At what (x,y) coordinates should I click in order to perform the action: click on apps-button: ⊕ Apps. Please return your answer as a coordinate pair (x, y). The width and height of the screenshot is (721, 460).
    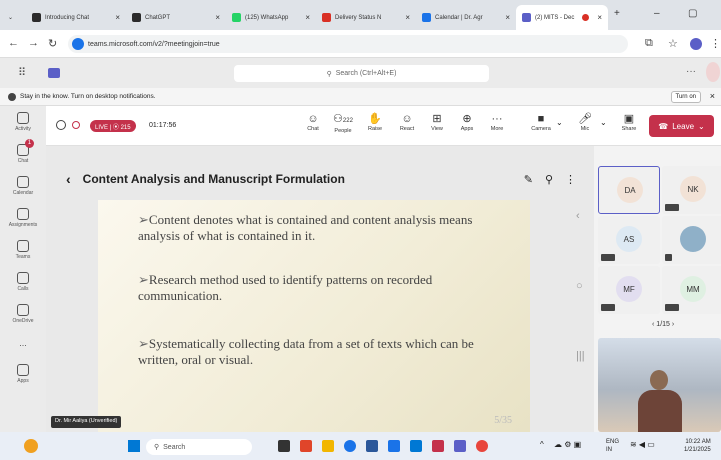
    Looking at the image, I should click on (467, 122).